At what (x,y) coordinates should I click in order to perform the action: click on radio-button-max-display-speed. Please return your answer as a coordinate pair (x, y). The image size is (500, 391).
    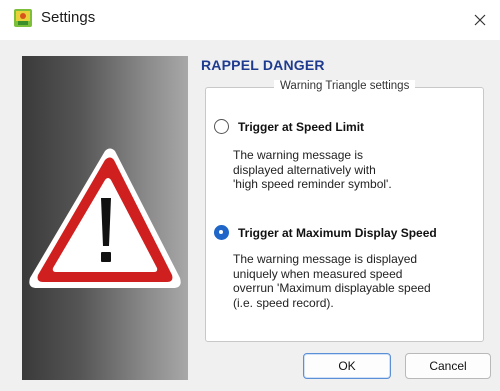
    Looking at the image, I should click on (221, 232).